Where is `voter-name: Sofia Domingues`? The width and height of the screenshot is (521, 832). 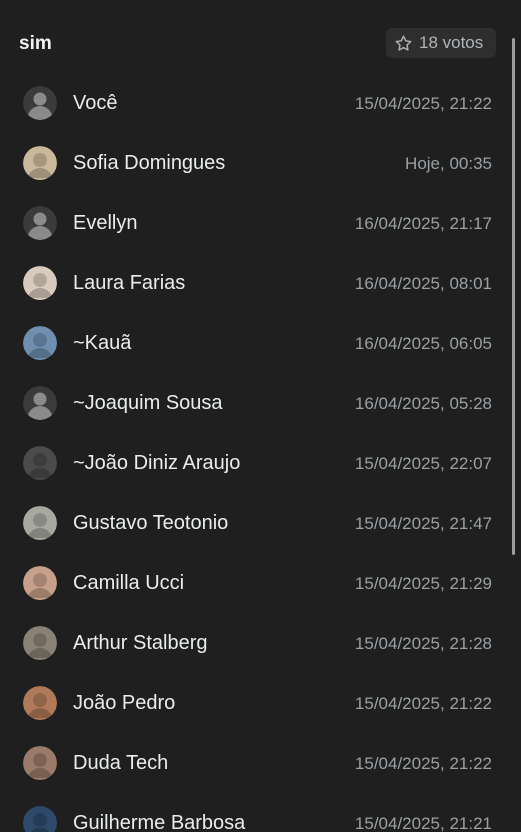
voter-name: Sofia Domingues is located at coordinates (149, 163).